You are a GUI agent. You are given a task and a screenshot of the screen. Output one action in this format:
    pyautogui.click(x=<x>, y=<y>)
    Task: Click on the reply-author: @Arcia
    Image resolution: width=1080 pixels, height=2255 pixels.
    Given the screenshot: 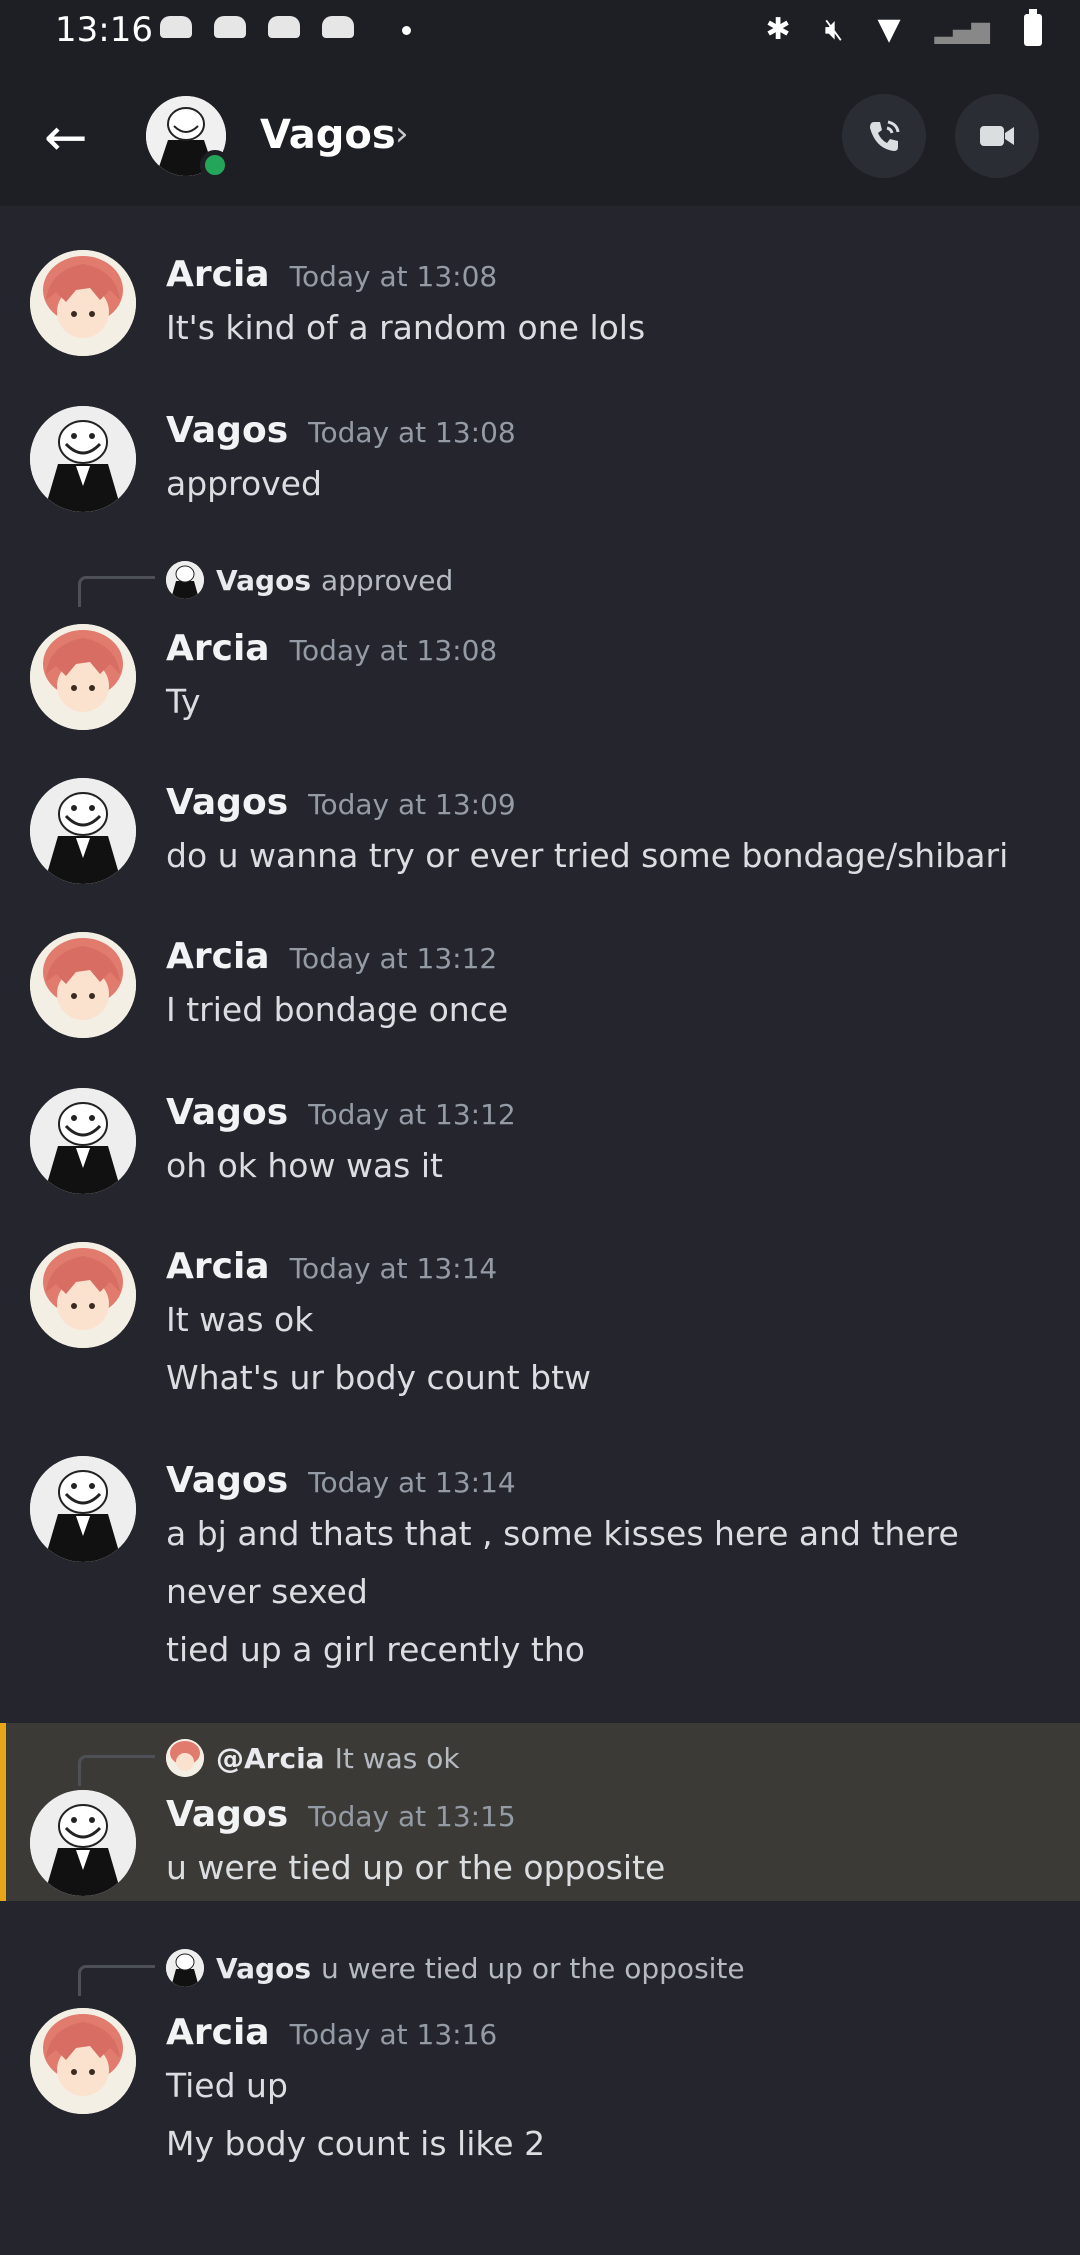 What is the action you would take?
    pyautogui.click(x=270, y=1758)
    